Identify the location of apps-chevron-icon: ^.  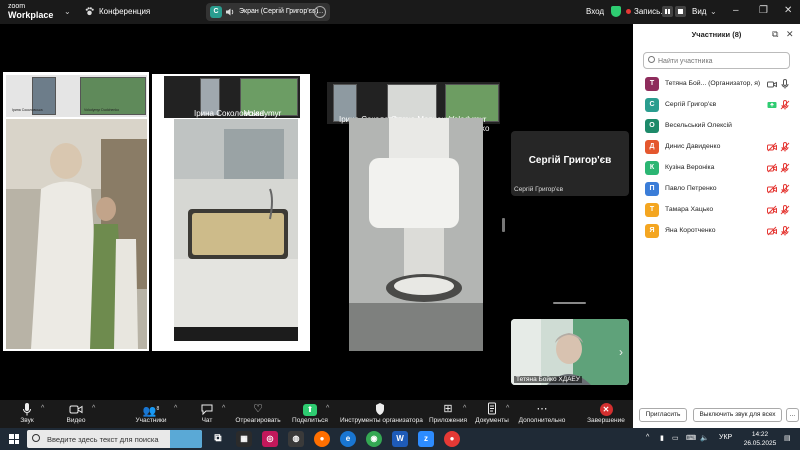
(464, 408).